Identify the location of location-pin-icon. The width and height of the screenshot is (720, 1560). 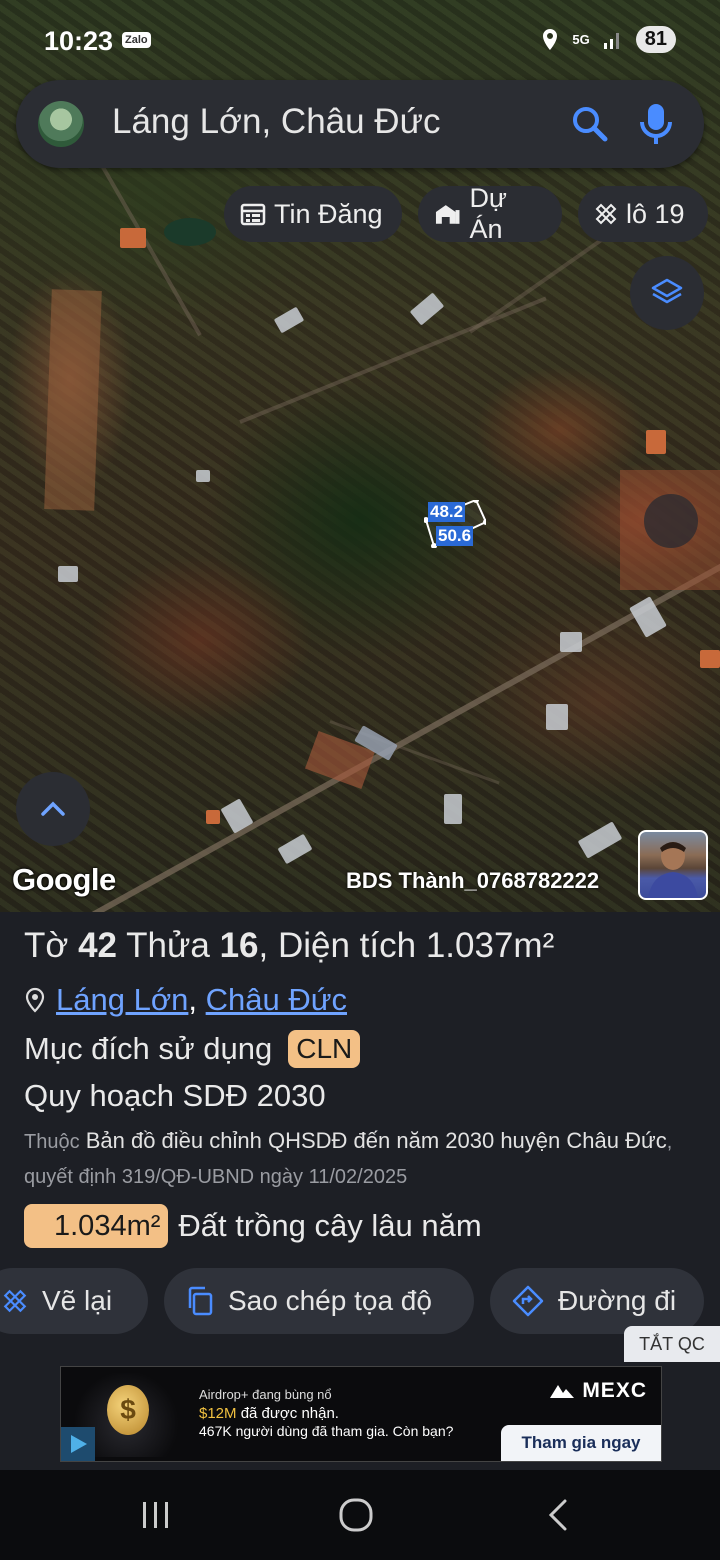
(35, 1000).